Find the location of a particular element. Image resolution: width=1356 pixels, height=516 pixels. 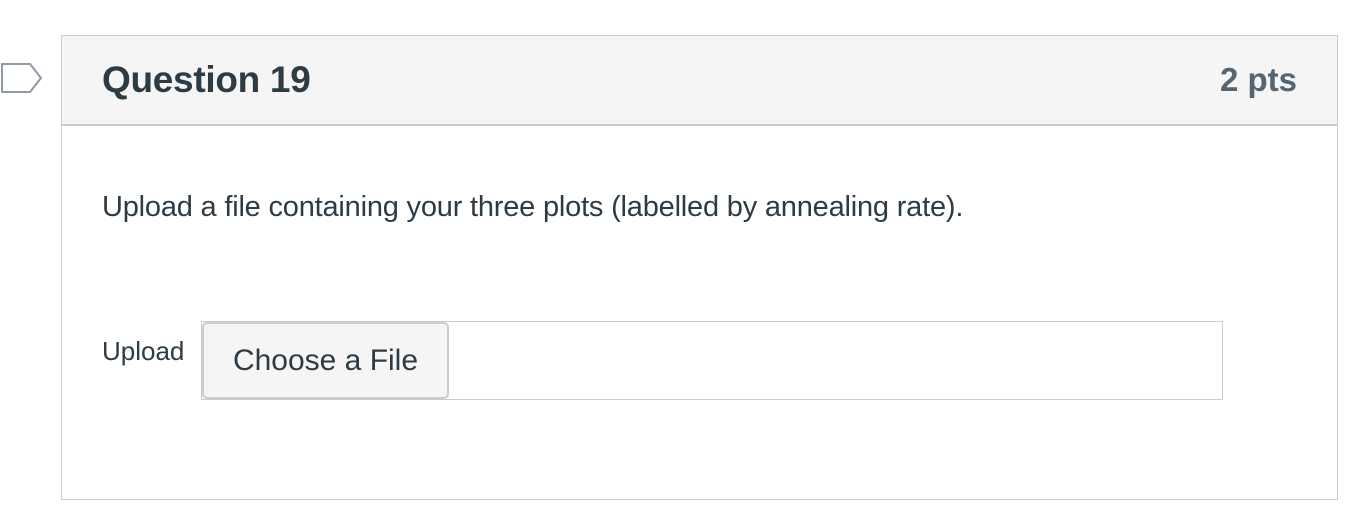

upload-label: Upload is located at coordinates (143, 351).